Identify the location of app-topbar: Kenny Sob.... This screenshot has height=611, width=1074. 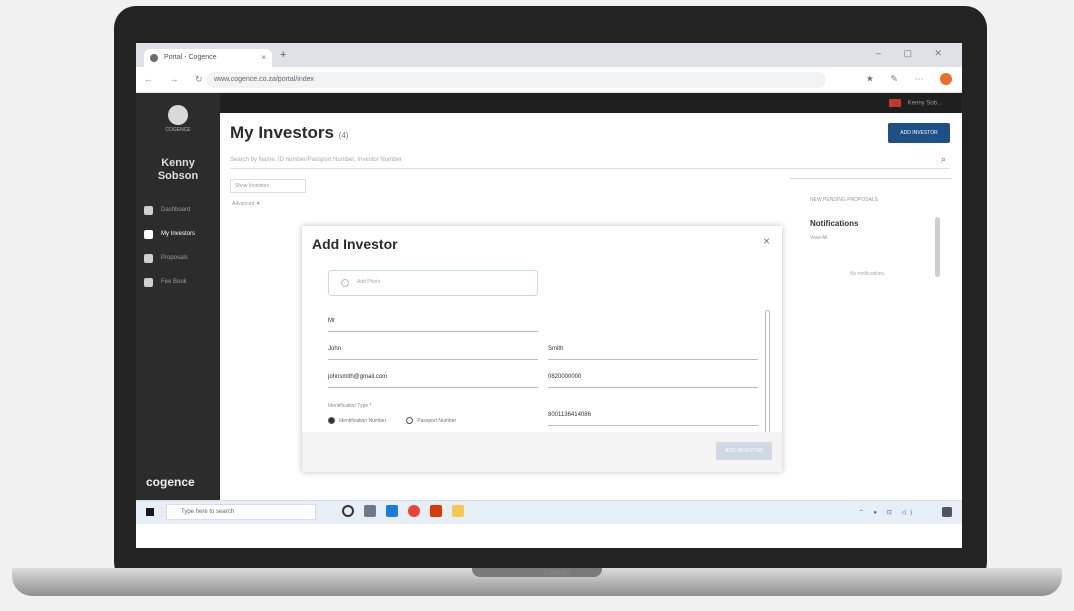
(549, 103).